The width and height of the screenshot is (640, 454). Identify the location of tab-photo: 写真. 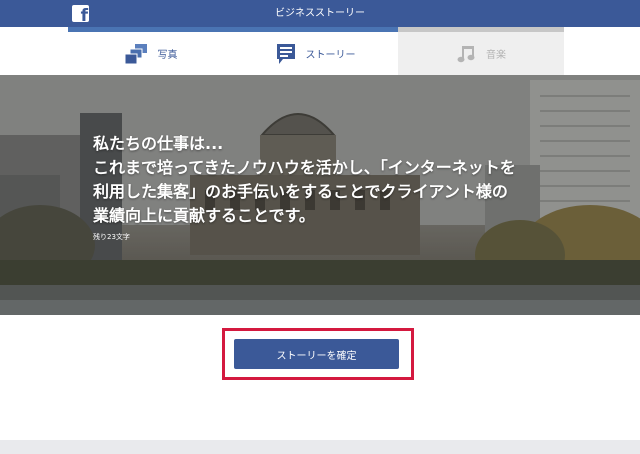
(150, 51).